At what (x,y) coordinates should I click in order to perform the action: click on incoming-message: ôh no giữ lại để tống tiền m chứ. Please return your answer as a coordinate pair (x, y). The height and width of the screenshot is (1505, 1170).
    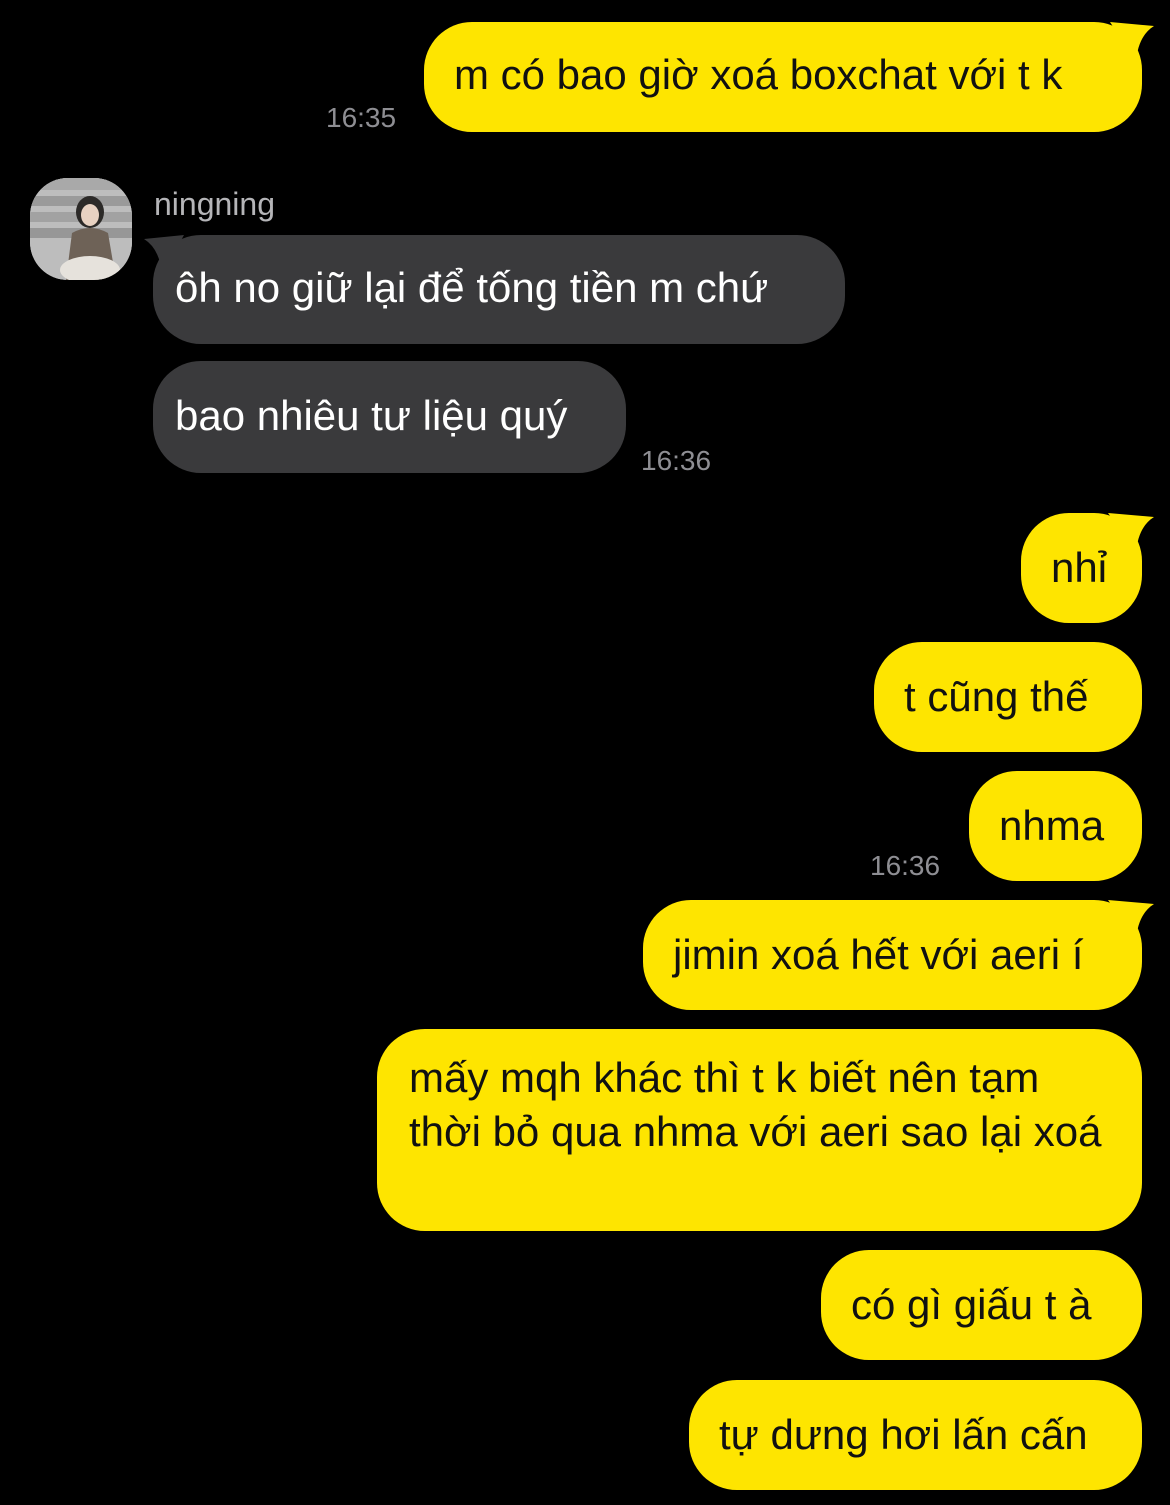
    Looking at the image, I should click on (499, 289).